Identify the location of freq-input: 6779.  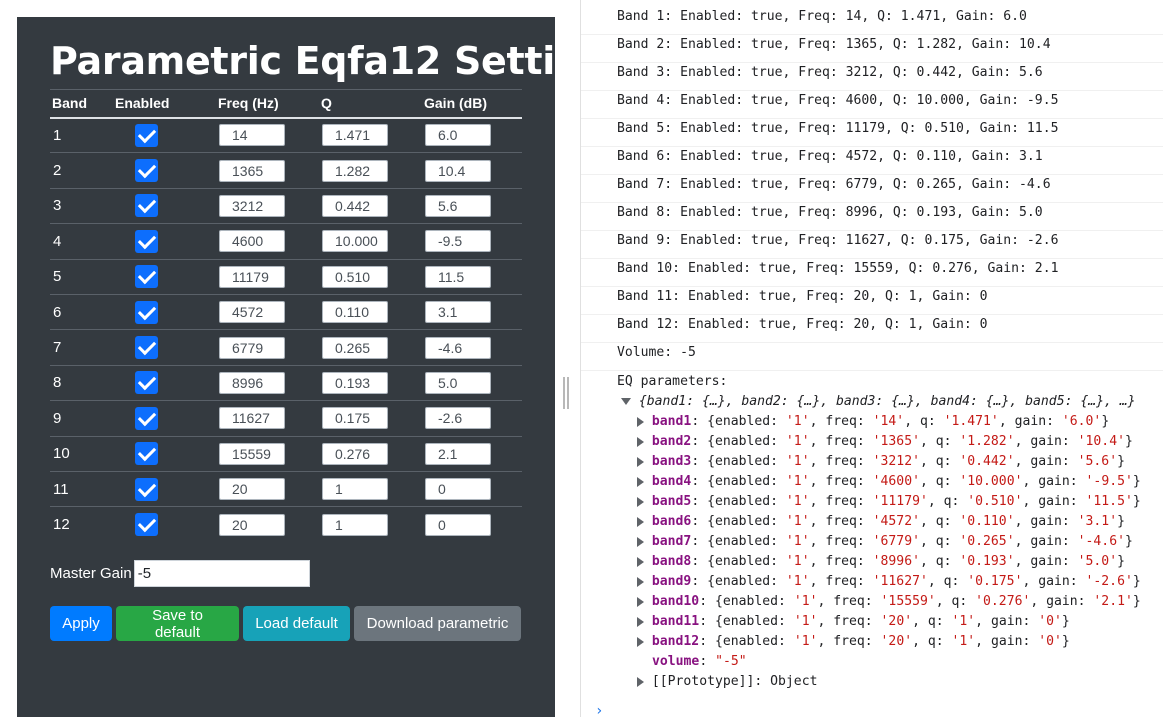
(252, 347).